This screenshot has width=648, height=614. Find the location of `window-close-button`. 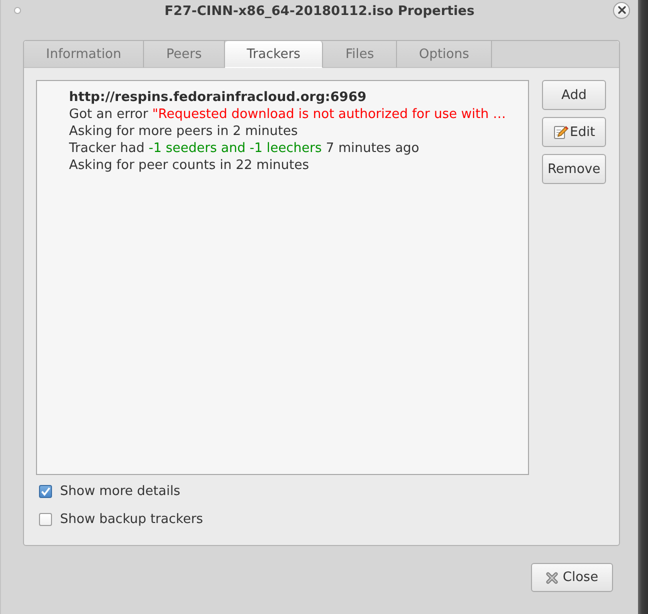

window-close-button is located at coordinates (621, 10).